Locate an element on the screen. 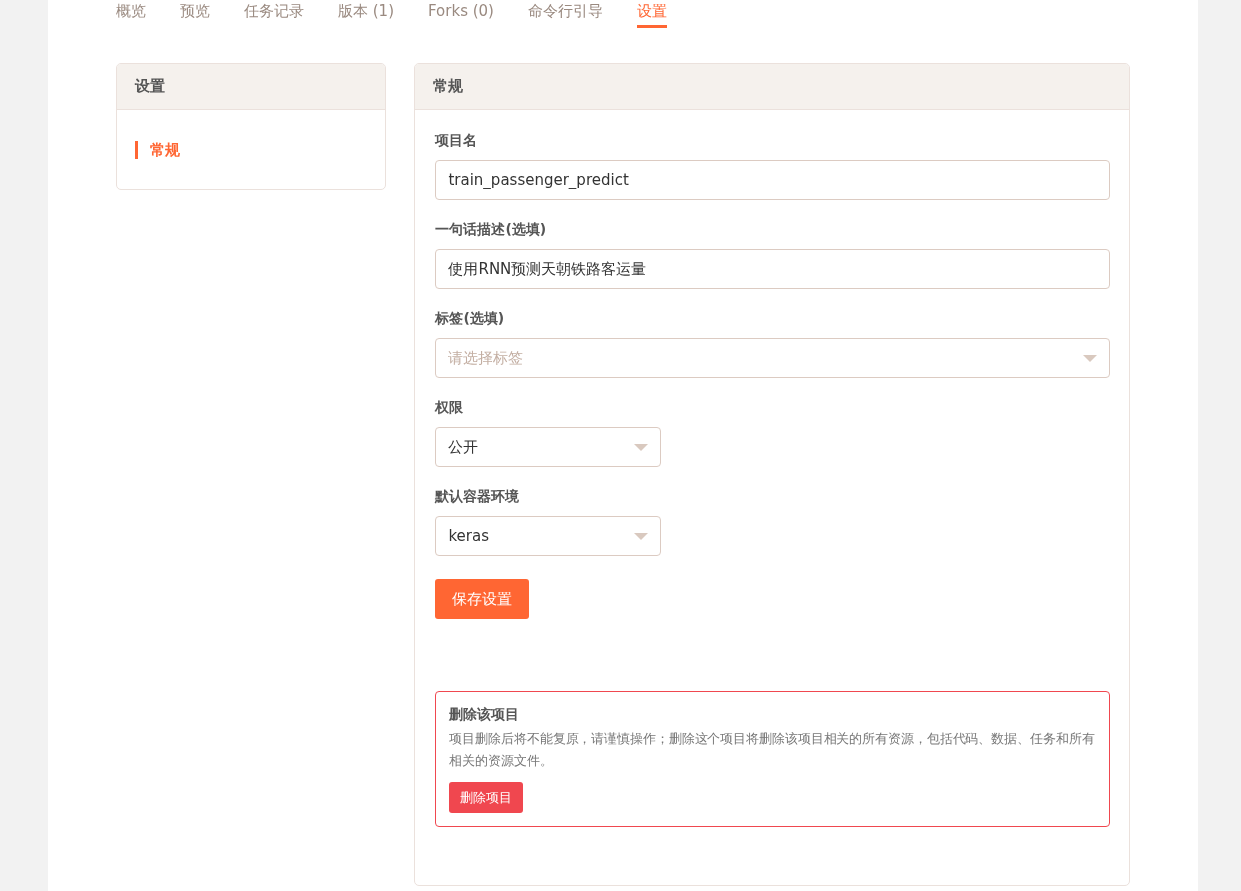 The width and height of the screenshot is (1241, 891). save-button: 保存设置 is located at coordinates (482, 599).